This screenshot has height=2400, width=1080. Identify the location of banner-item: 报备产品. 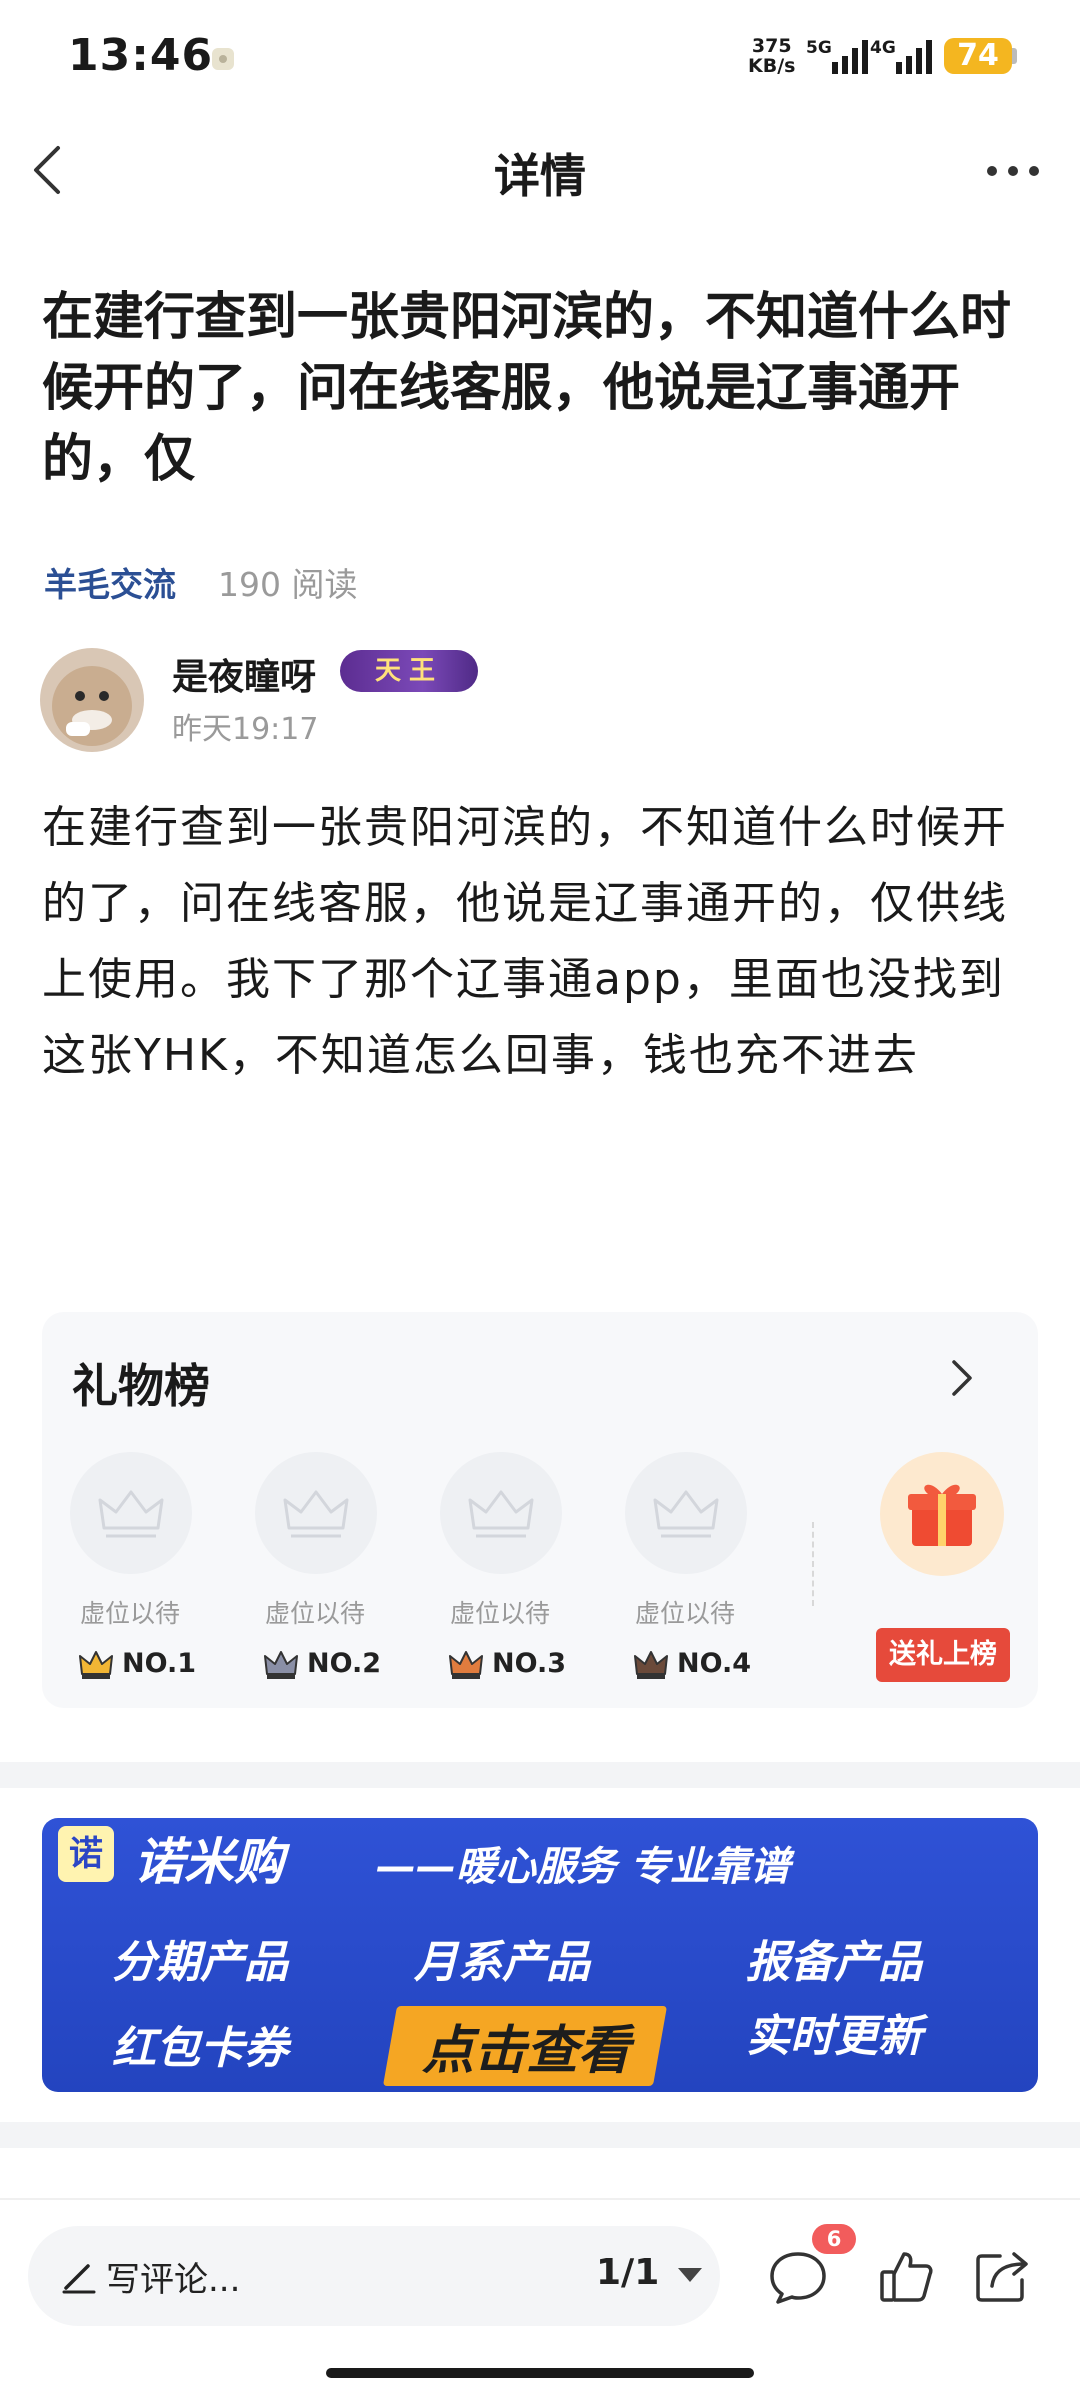
(834, 1962).